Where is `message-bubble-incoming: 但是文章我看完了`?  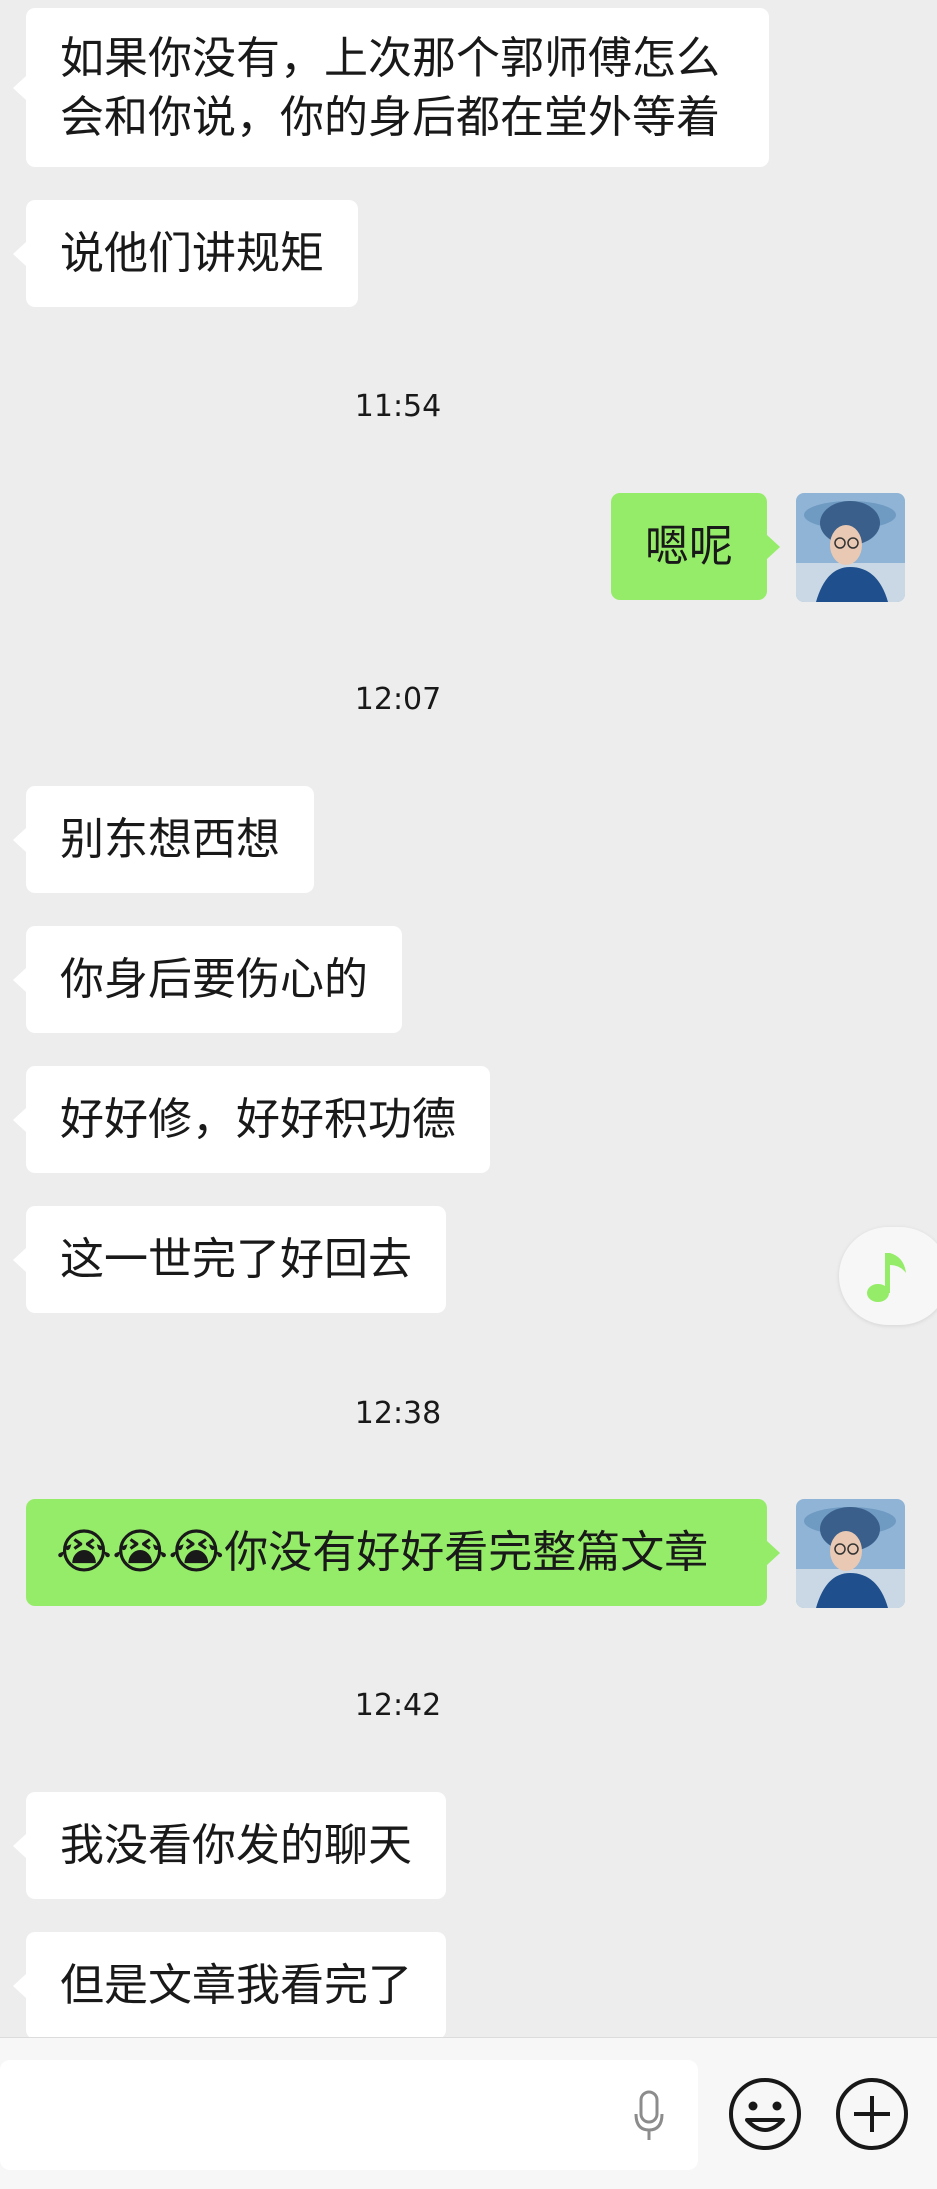 message-bubble-incoming: 但是文章我看完了 is located at coordinates (229, 1985).